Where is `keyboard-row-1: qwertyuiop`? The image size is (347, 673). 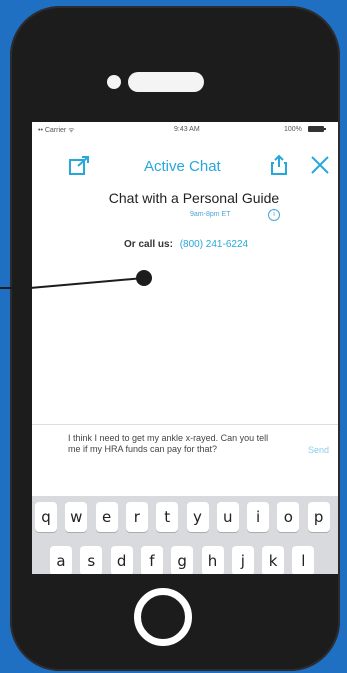
keyboard-row-1: qwertyuiop is located at coordinates (185, 519).